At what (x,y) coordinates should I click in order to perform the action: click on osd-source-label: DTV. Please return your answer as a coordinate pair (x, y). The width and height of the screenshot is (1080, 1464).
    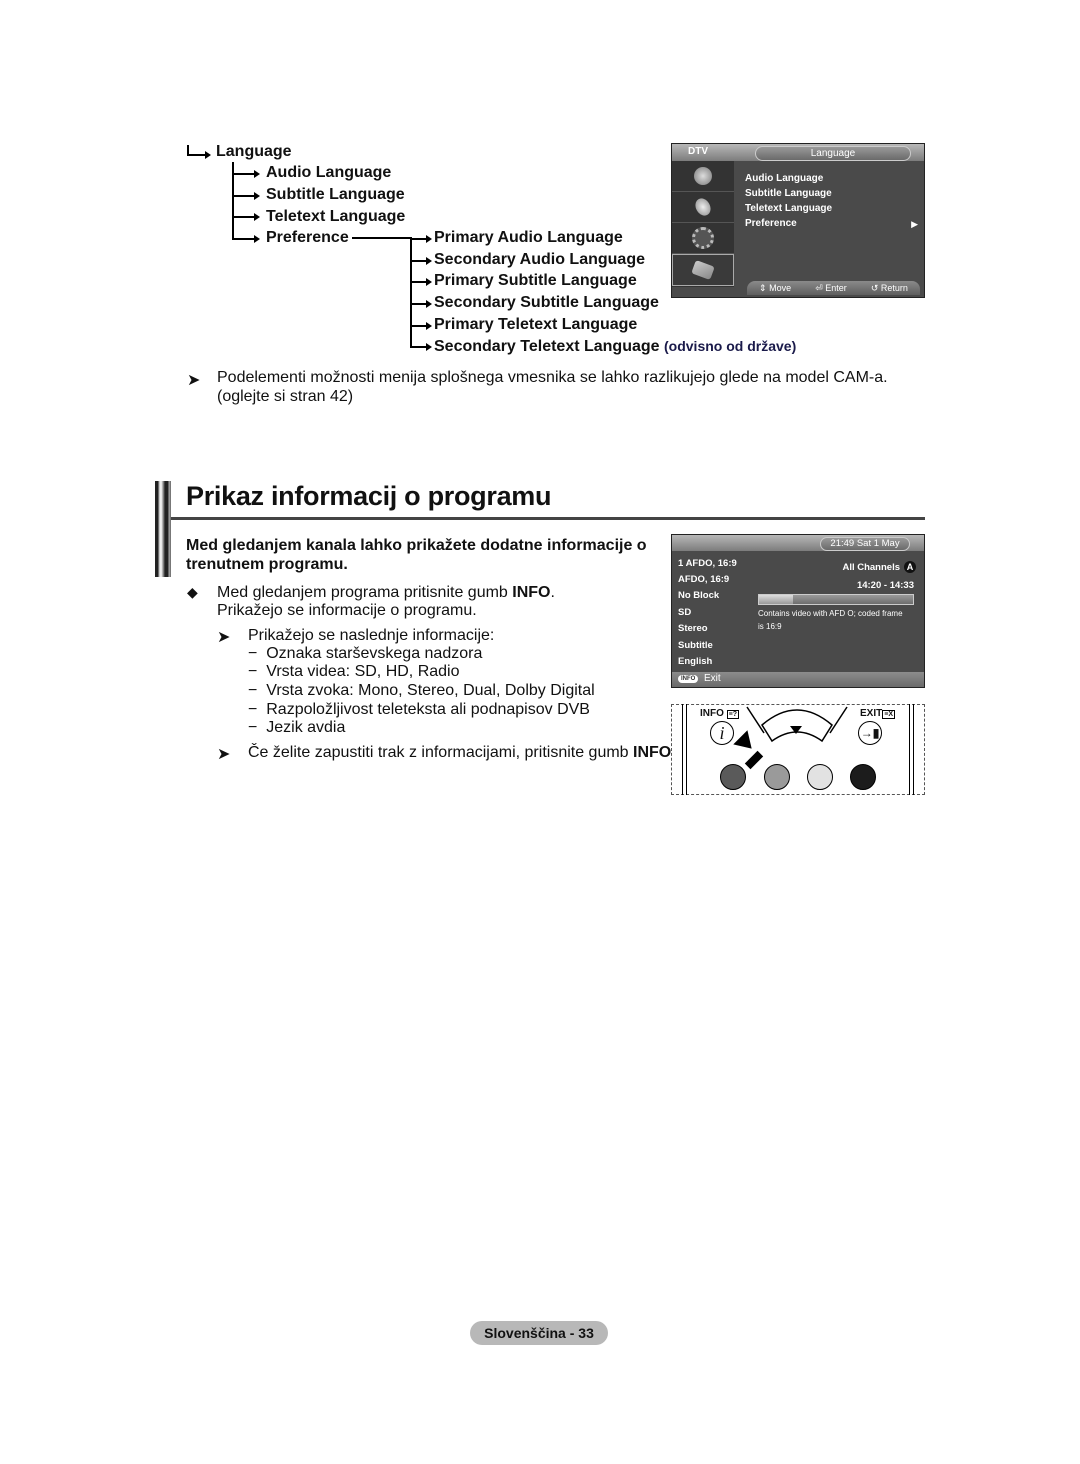
    Looking at the image, I should click on (698, 151).